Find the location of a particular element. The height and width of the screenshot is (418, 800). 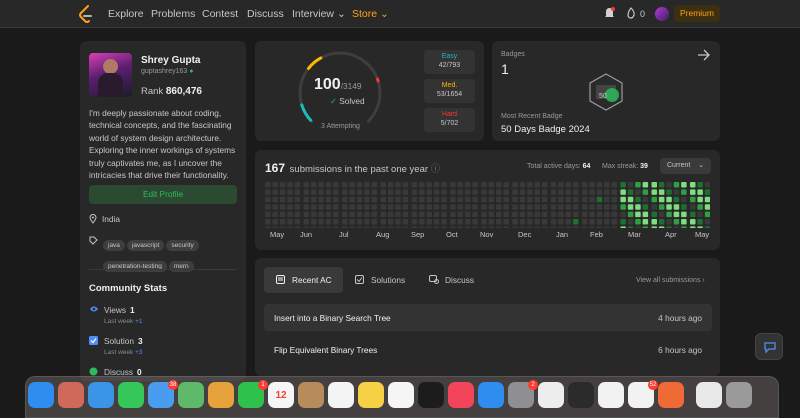

leetcode-logo-icon is located at coordinates (86, 14).